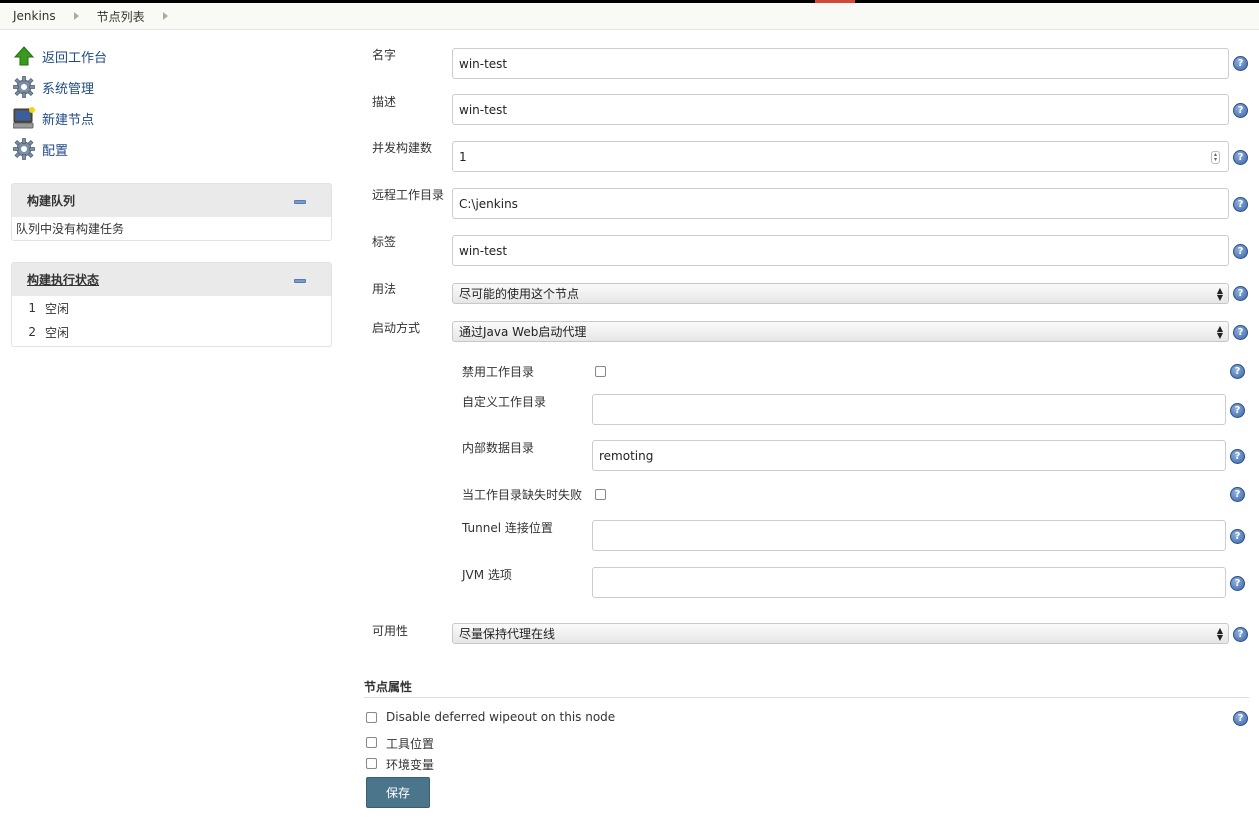  What do you see at coordinates (629, 16) in the screenshot?
I see `breadcrumb: Jenkins 节点列表` at bounding box center [629, 16].